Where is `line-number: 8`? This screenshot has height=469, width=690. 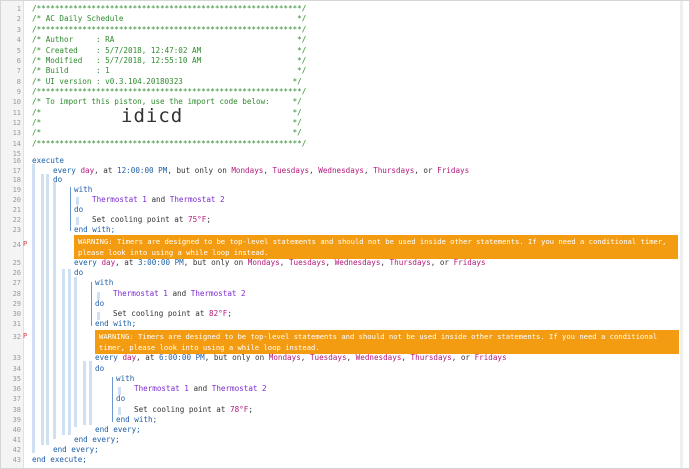 line-number: 8 is located at coordinates (18, 82).